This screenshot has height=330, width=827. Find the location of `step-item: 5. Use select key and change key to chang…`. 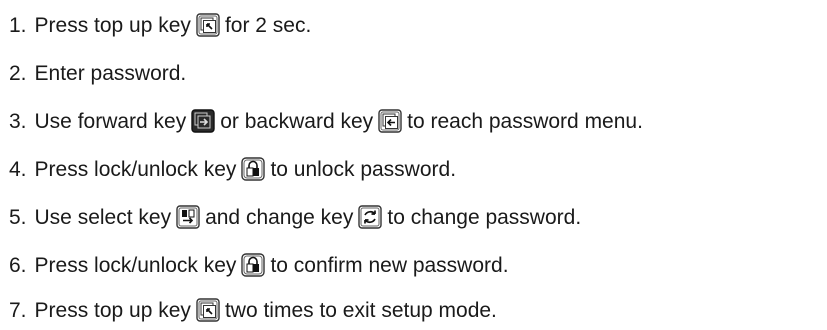

step-item: 5. Use select key and change key to chang… is located at coordinates (326, 216).